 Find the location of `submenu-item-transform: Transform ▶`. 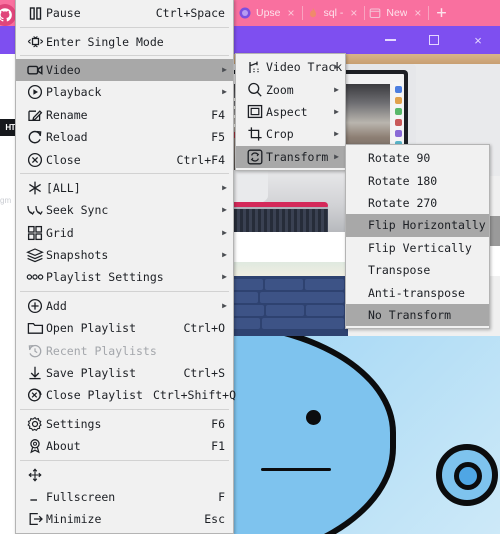

submenu-item-transform: Transform ▶ is located at coordinates (290, 156).